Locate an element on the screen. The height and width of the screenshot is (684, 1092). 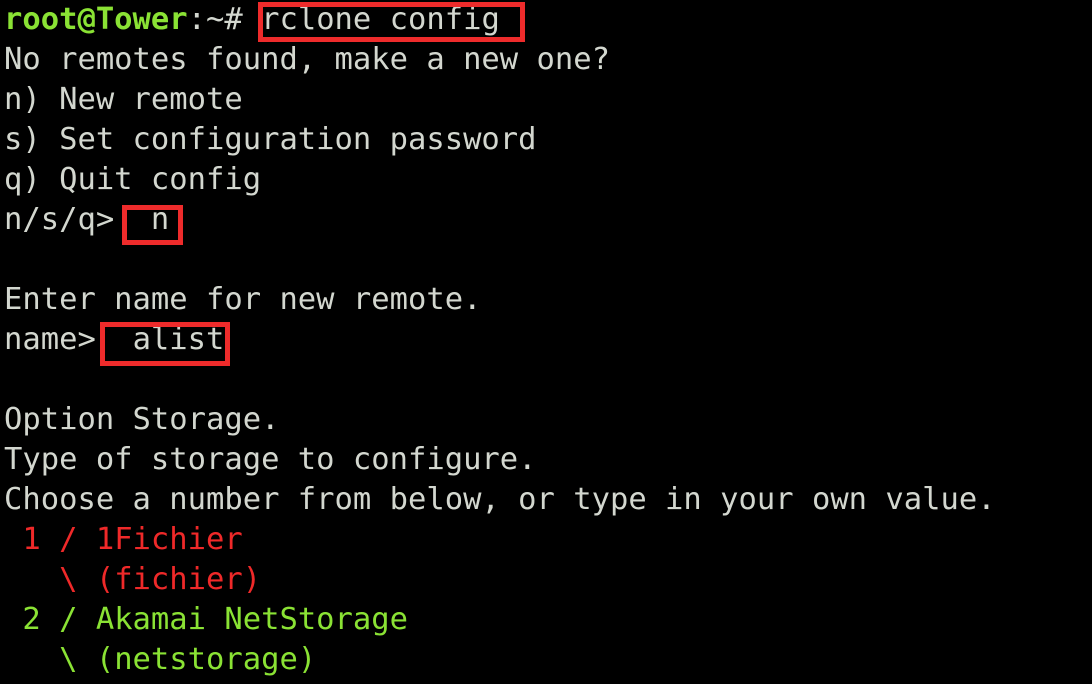
storage-option-2-backslash: \ is located at coordinates (41, 659).